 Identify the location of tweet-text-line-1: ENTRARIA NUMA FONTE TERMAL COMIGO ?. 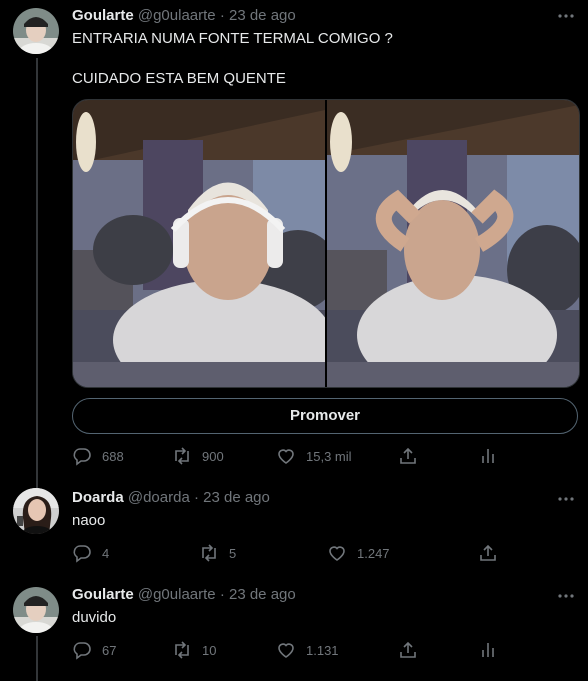
(232, 38).